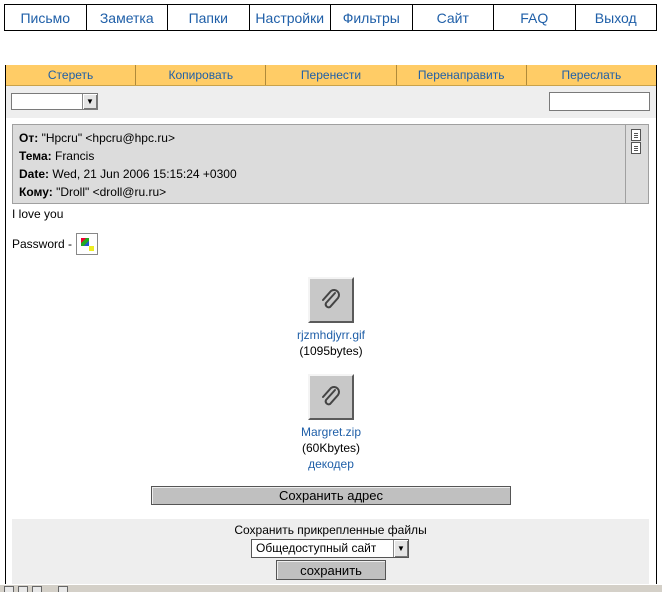 This screenshot has width=662, height=592. What do you see at coordinates (111, 192) in the screenshot?
I see `to-value: "Droll" <droll@ru.ru>` at bounding box center [111, 192].